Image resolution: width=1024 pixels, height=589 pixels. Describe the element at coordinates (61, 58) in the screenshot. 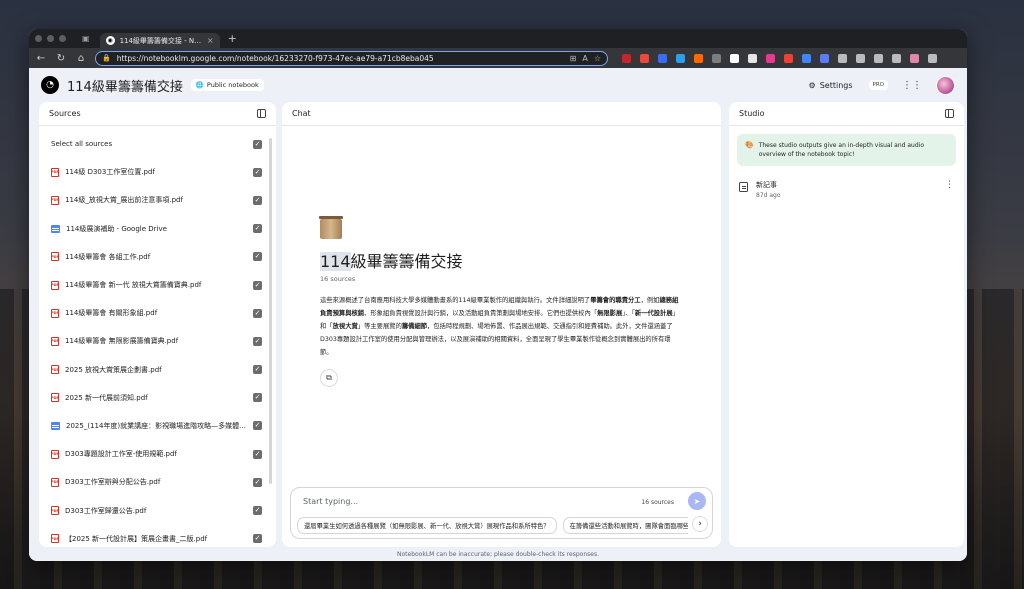

I see `reload-icon: ↻` at that location.